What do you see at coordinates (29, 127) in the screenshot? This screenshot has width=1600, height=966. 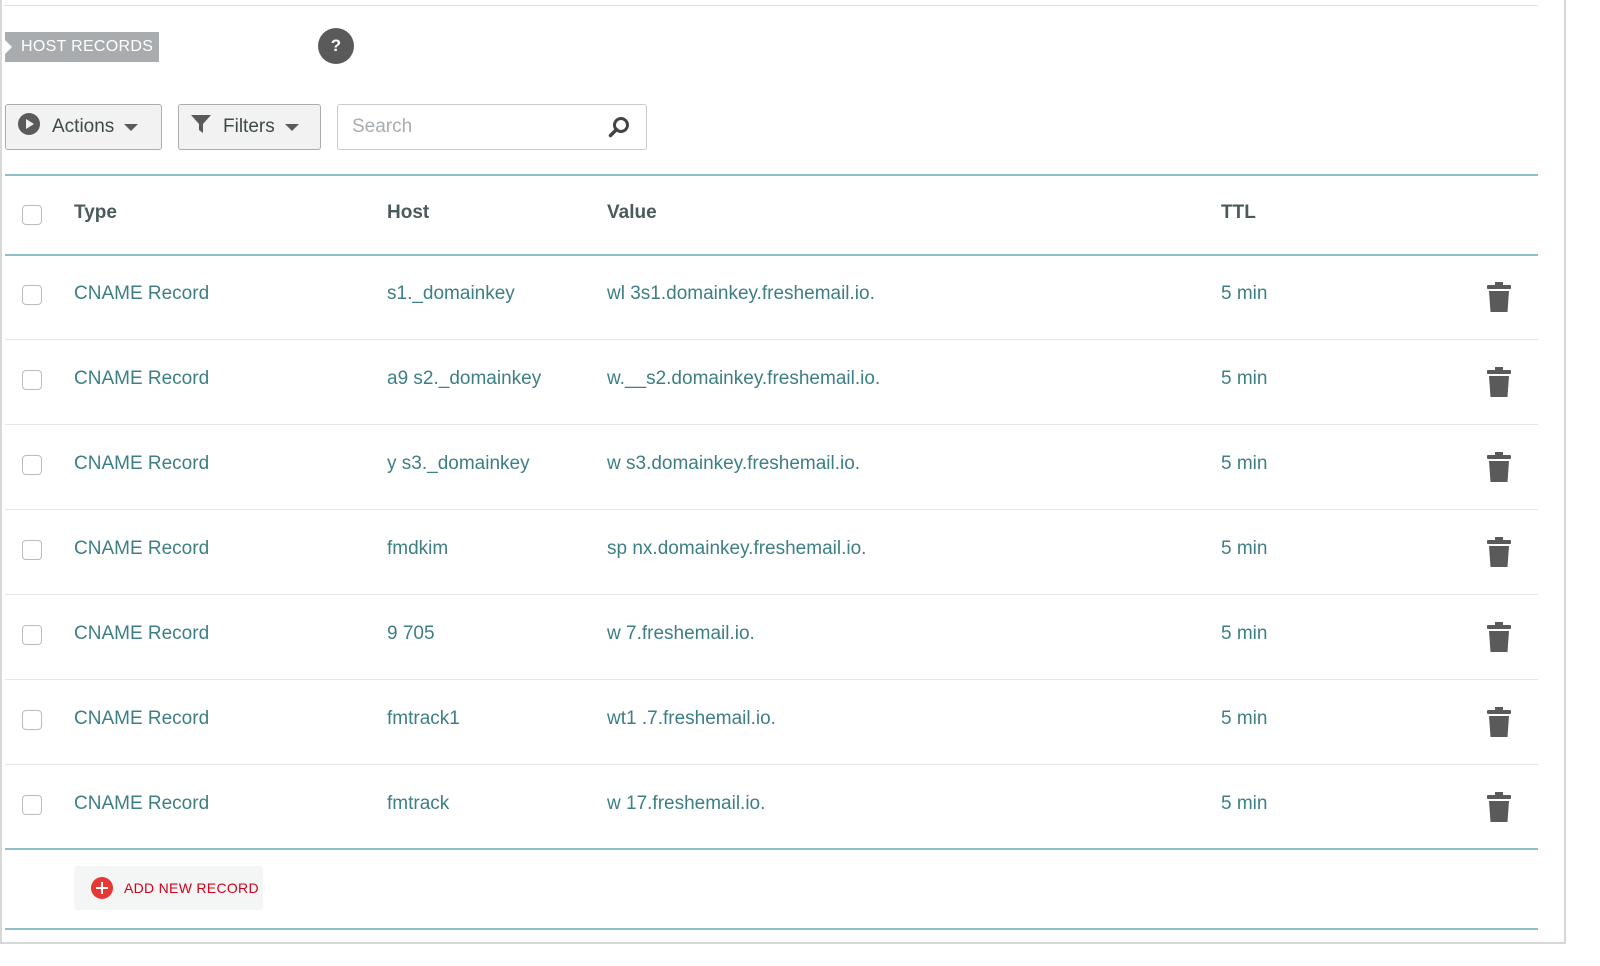 I see `play-circle-icon` at bounding box center [29, 127].